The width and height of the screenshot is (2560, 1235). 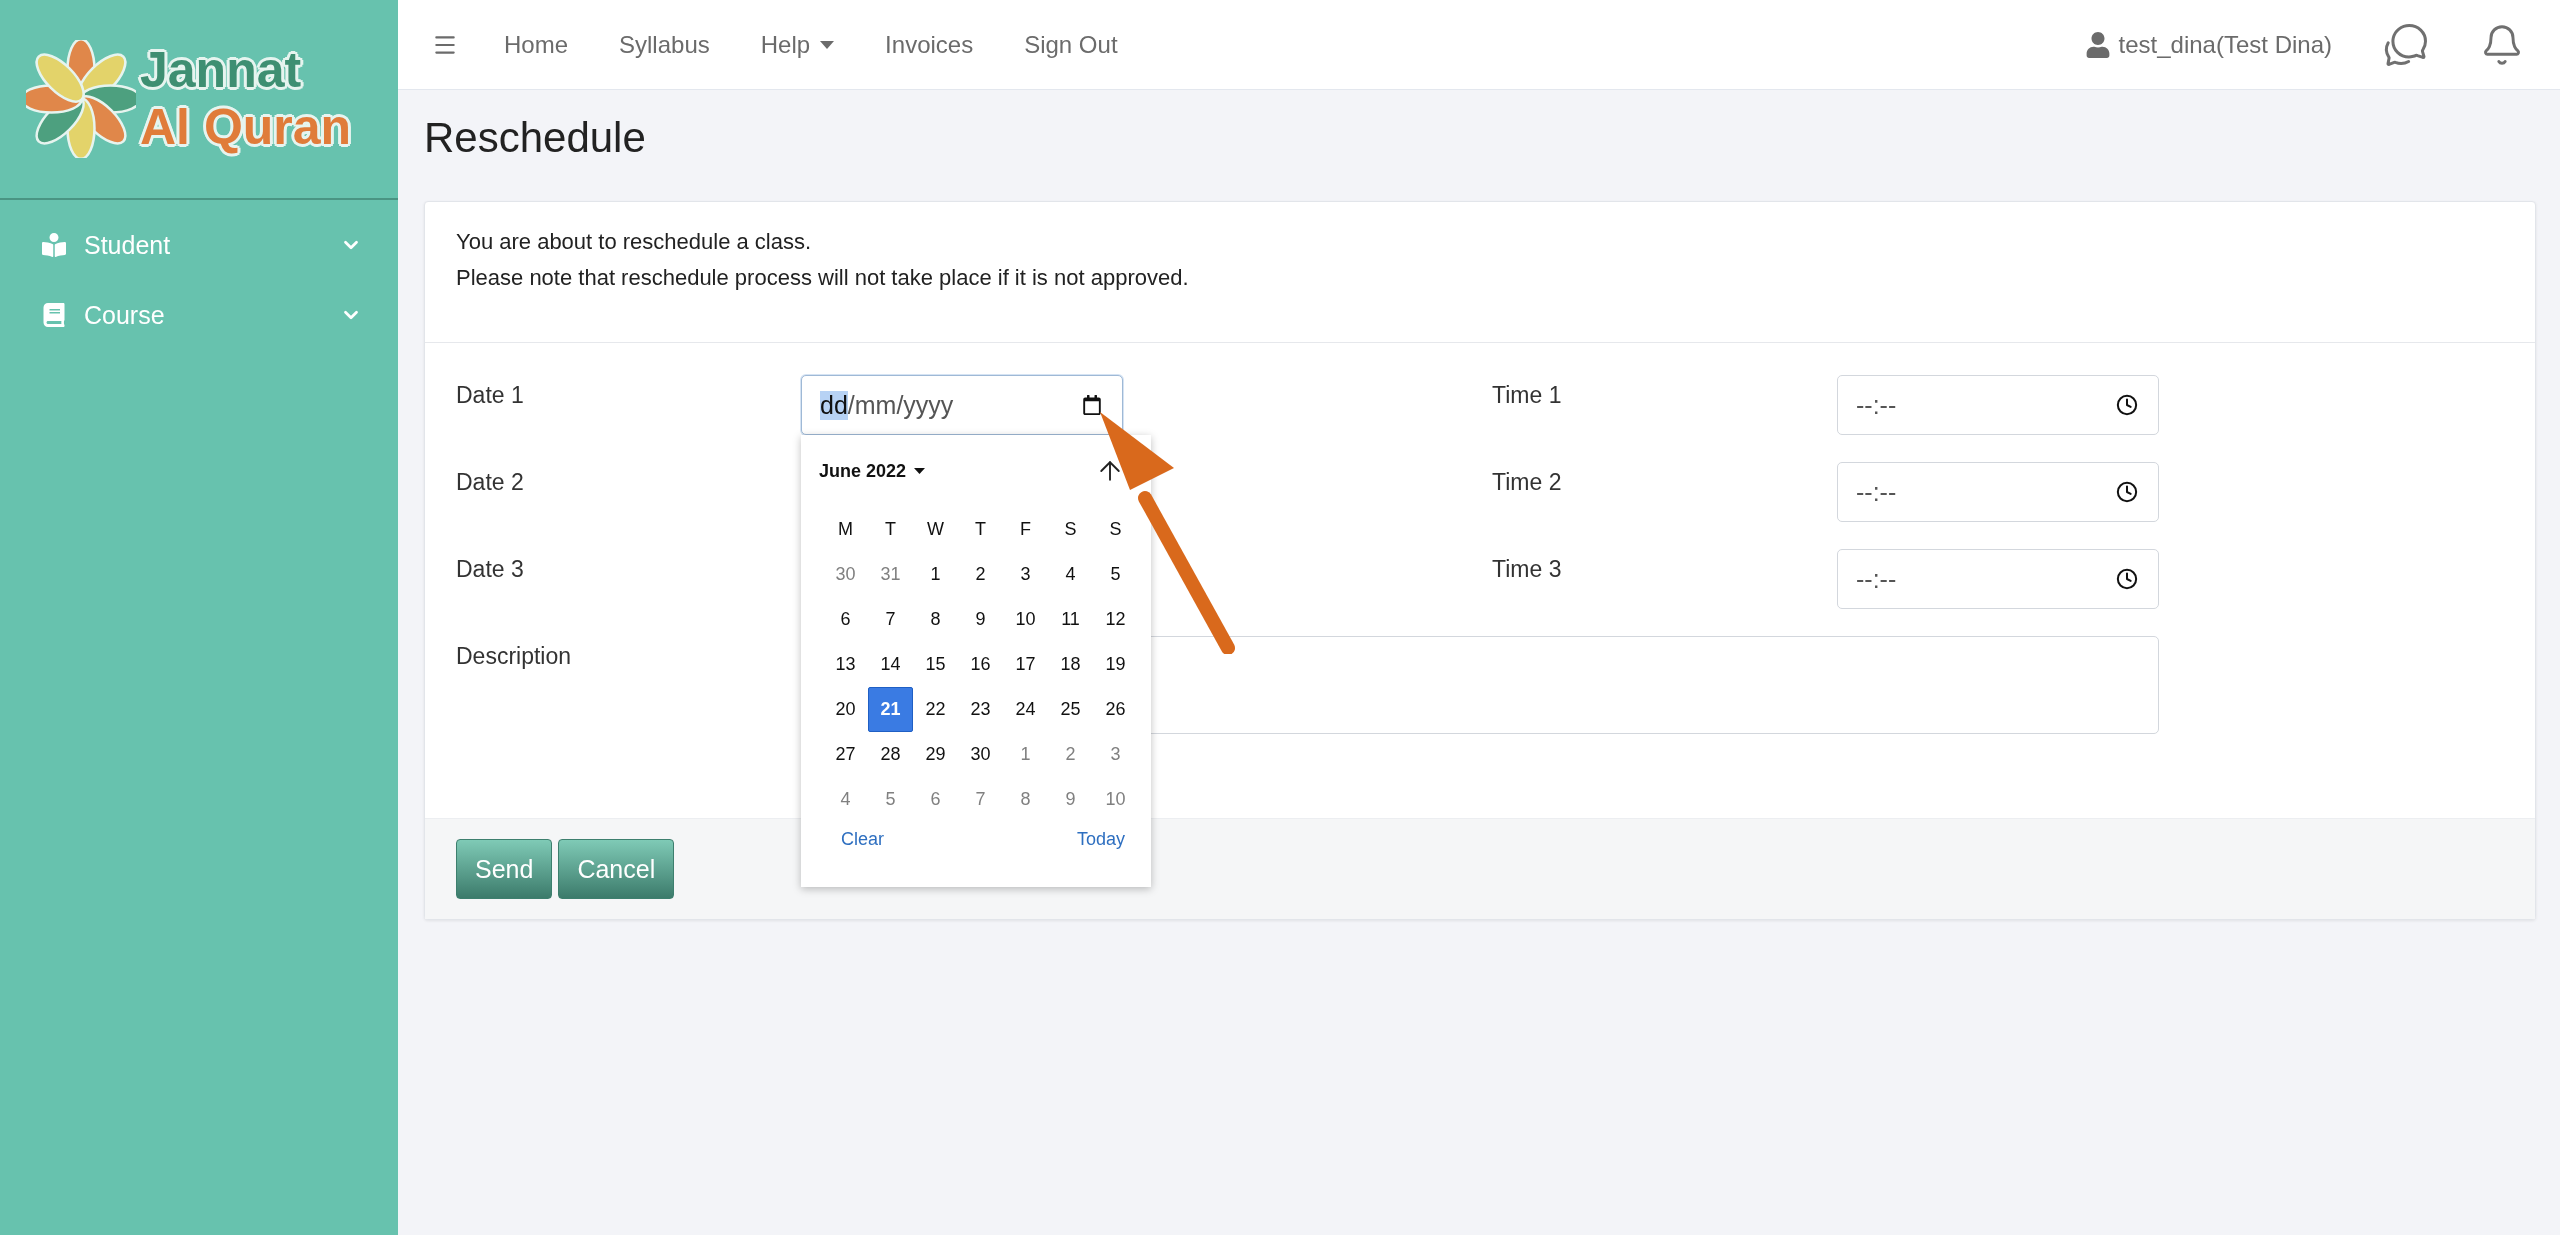 What do you see at coordinates (890, 664) in the screenshot?
I see `calendar-day: 14` at bounding box center [890, 664].